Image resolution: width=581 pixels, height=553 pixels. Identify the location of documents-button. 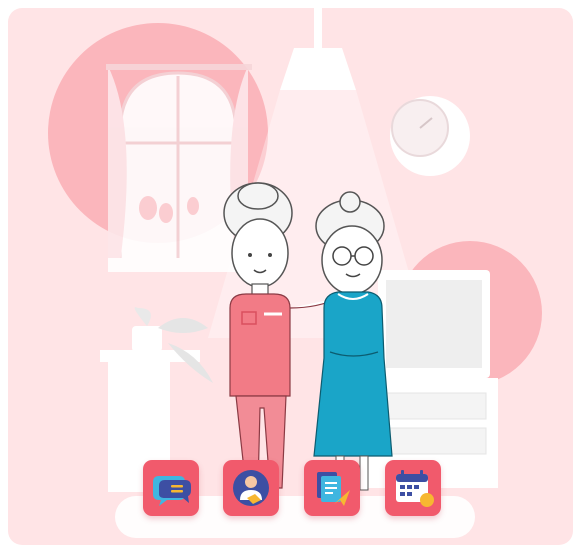
(332, 488).